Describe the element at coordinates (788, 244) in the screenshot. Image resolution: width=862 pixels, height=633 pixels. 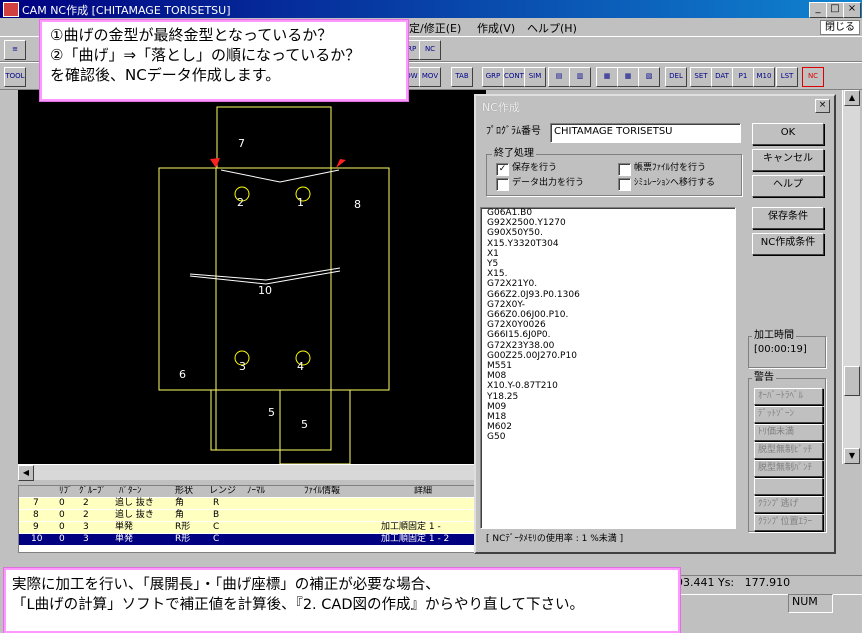
I see `nc-conditions-button: NC作成条件` at that location.